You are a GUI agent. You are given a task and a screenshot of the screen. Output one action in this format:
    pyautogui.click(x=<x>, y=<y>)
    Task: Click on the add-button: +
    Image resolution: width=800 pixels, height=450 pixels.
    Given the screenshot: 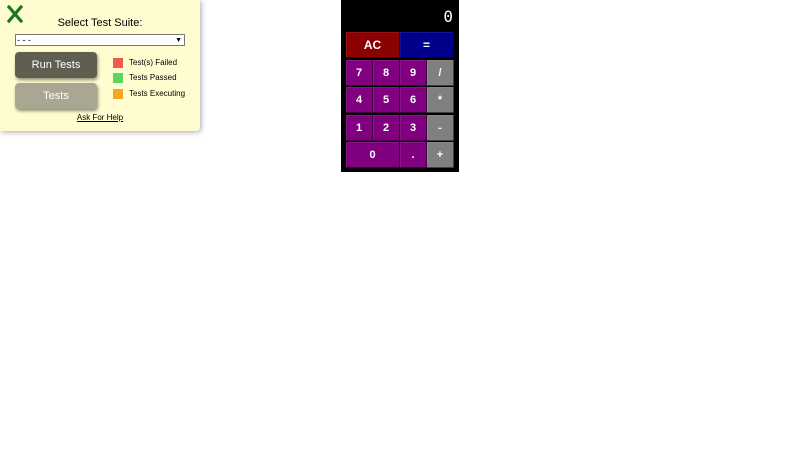 What is the action you would take?
    pyautogui.click(x=440, y=155)
    